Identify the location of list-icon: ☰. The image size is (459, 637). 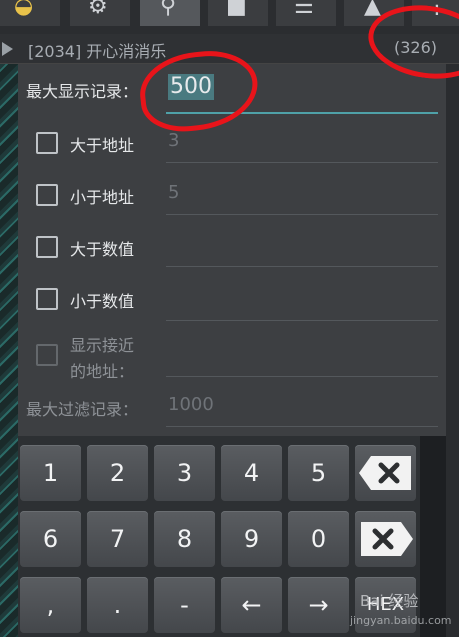
(304, 9).